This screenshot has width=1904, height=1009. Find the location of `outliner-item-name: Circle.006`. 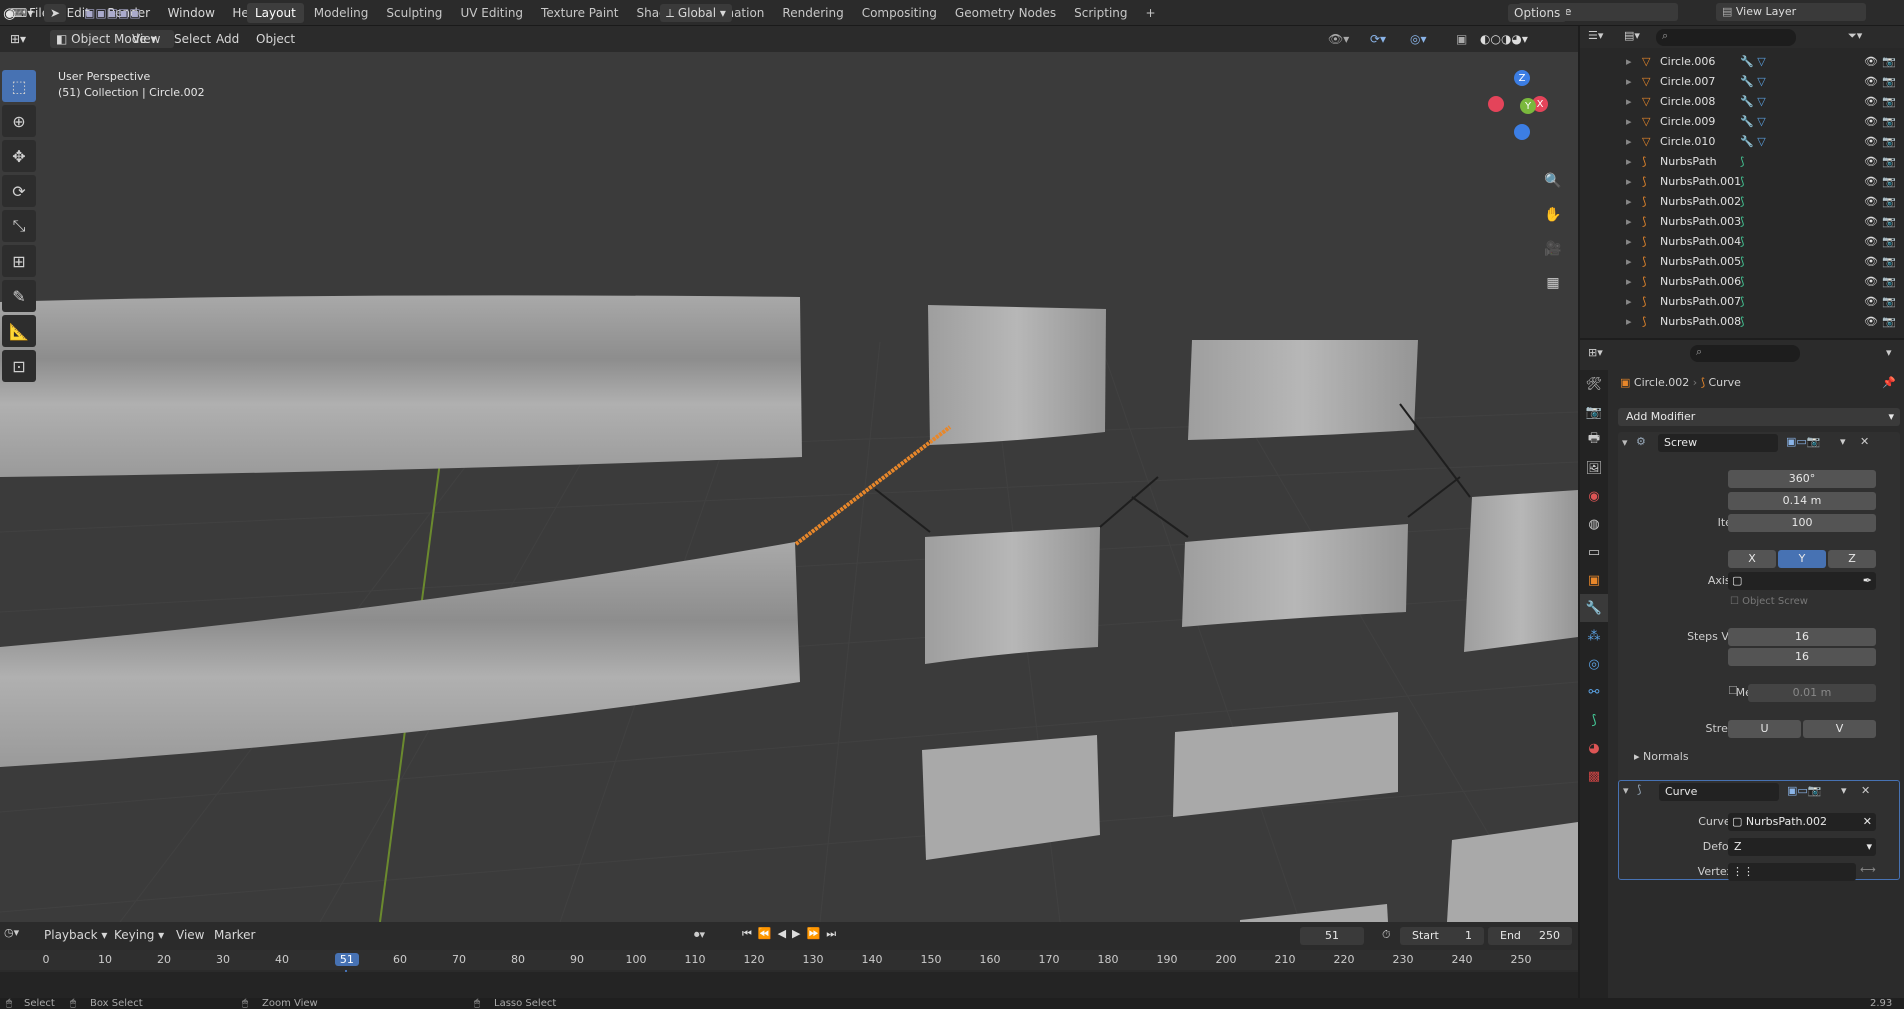

outliner-item-name: Circle.006 is located at coordinates (1687, 62).